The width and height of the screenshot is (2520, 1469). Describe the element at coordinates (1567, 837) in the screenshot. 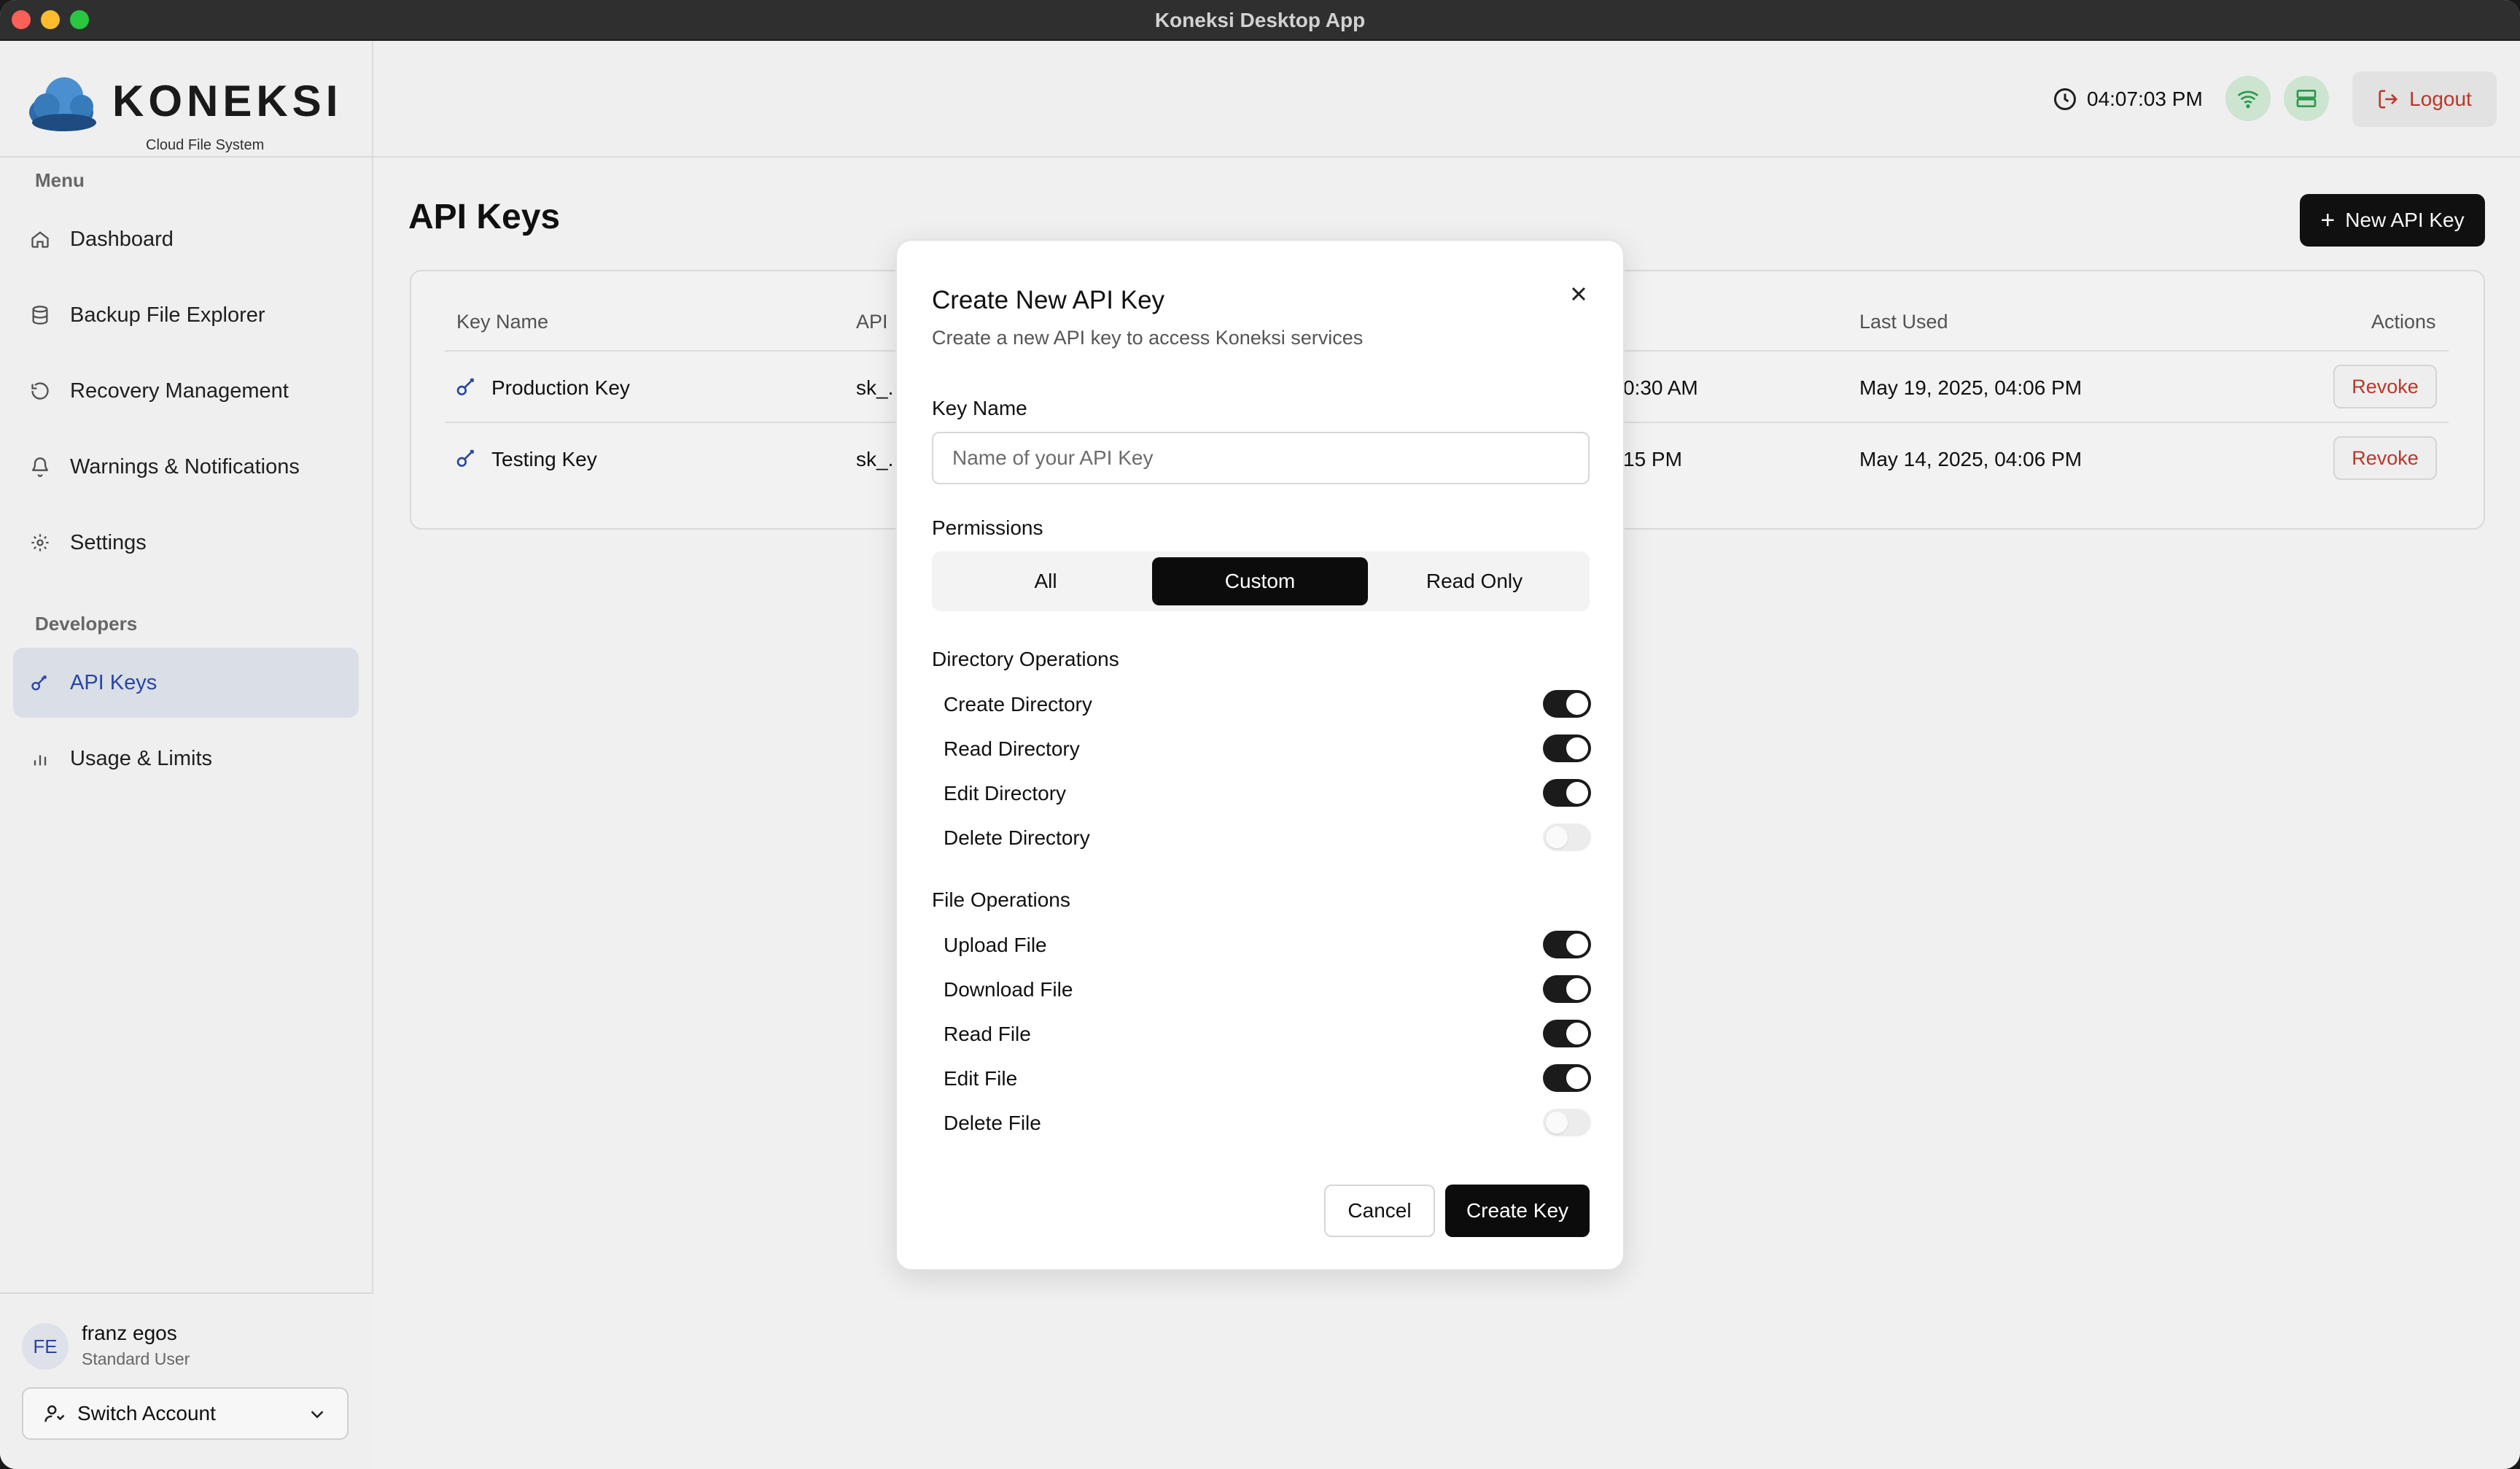

I see `delete-directory-toggle` at that location.